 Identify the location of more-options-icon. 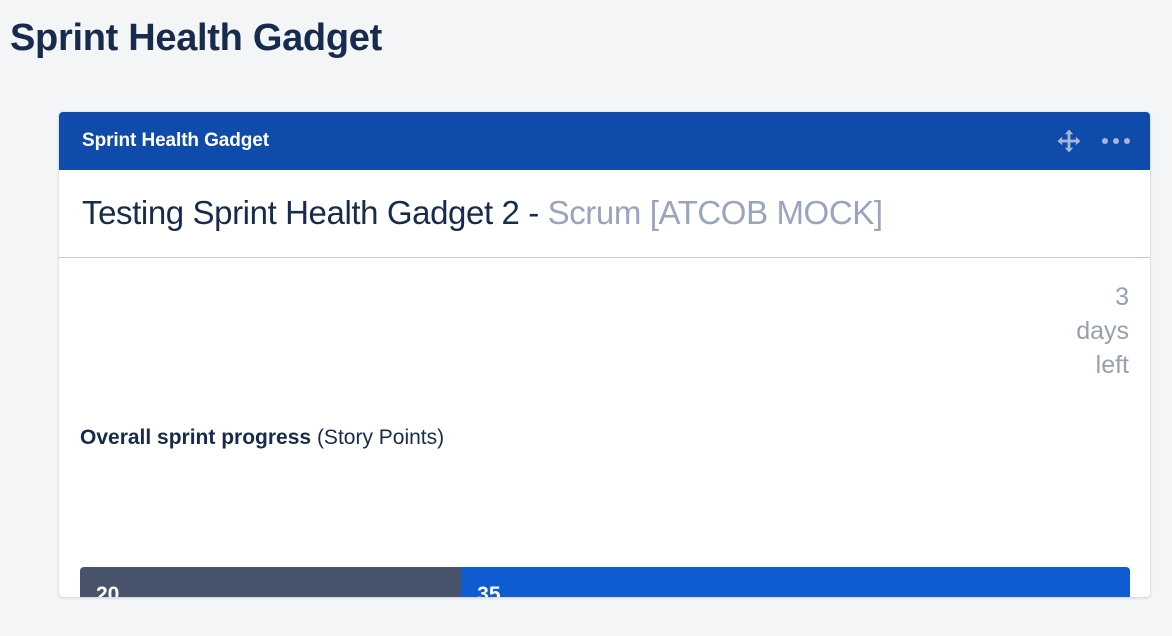
(1116, 141).